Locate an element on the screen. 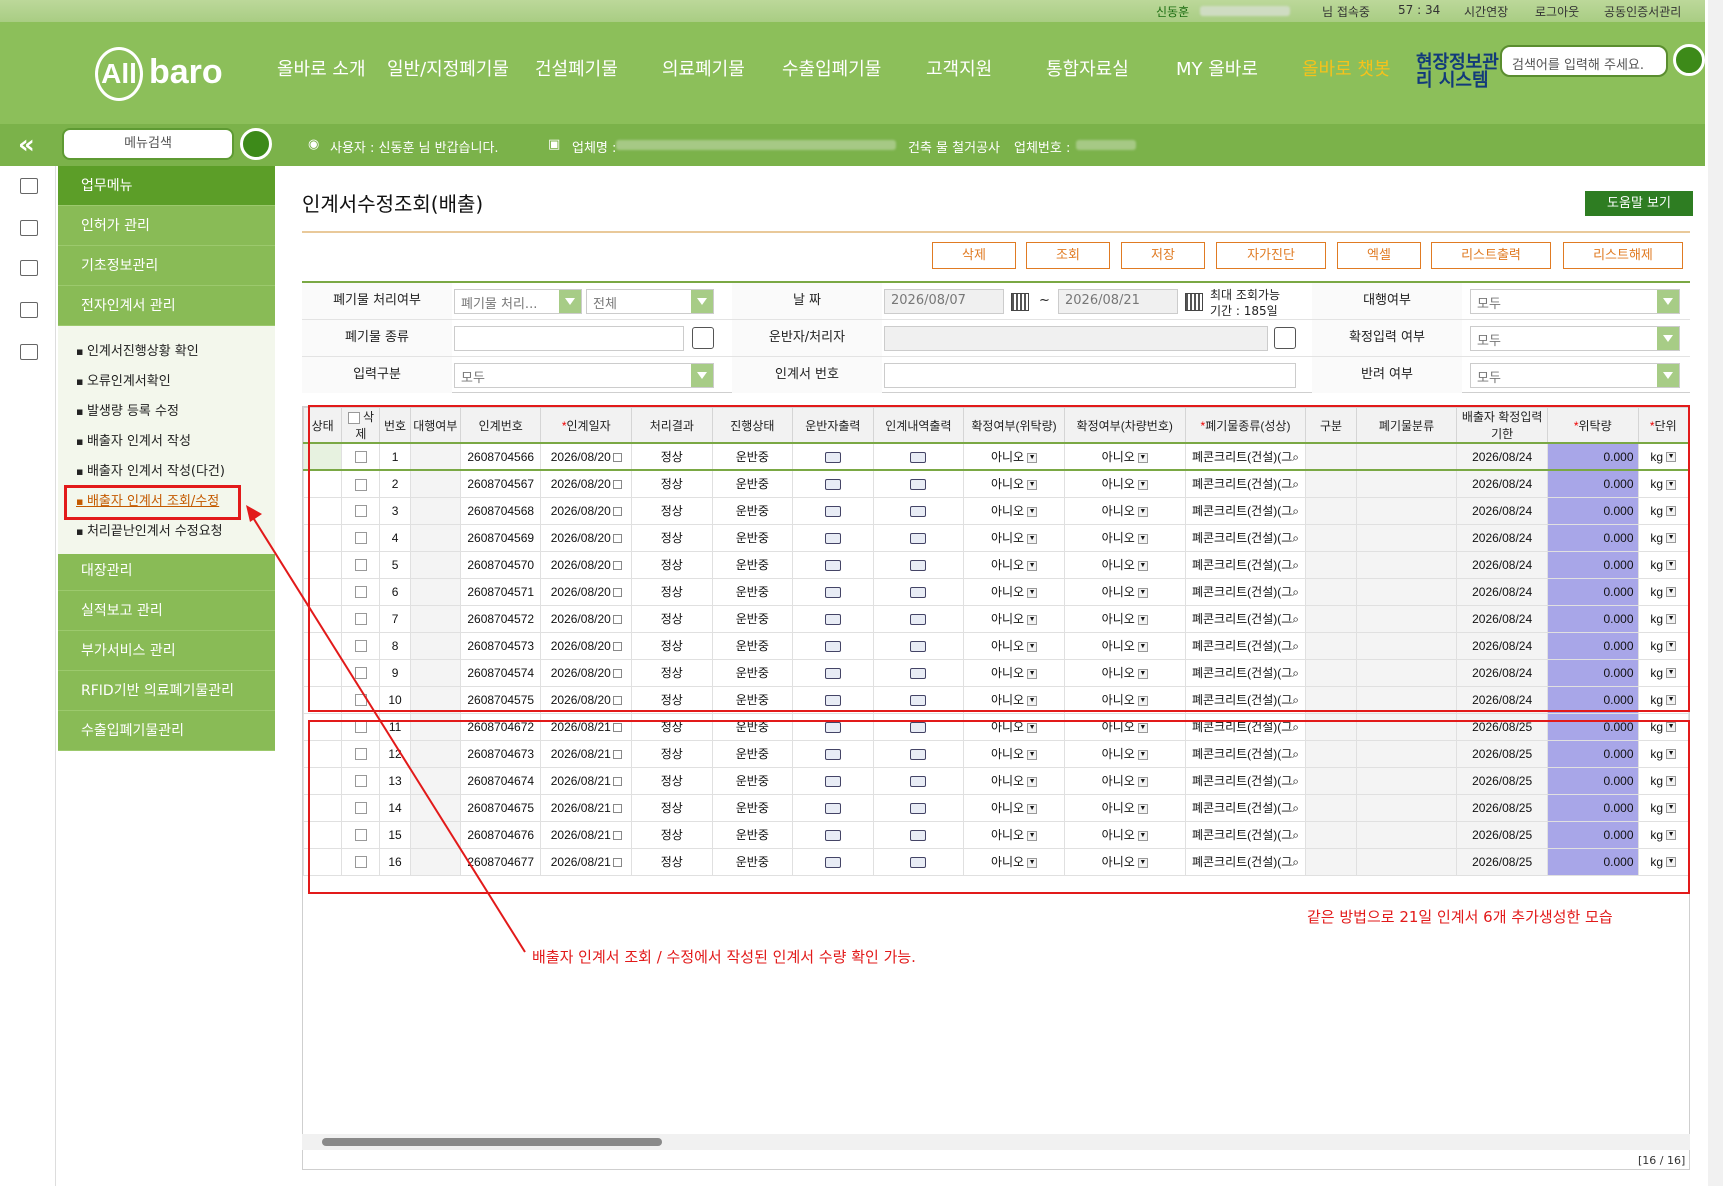  label-carrier: 운반자/처리자 is located at coordinates (807, 338).